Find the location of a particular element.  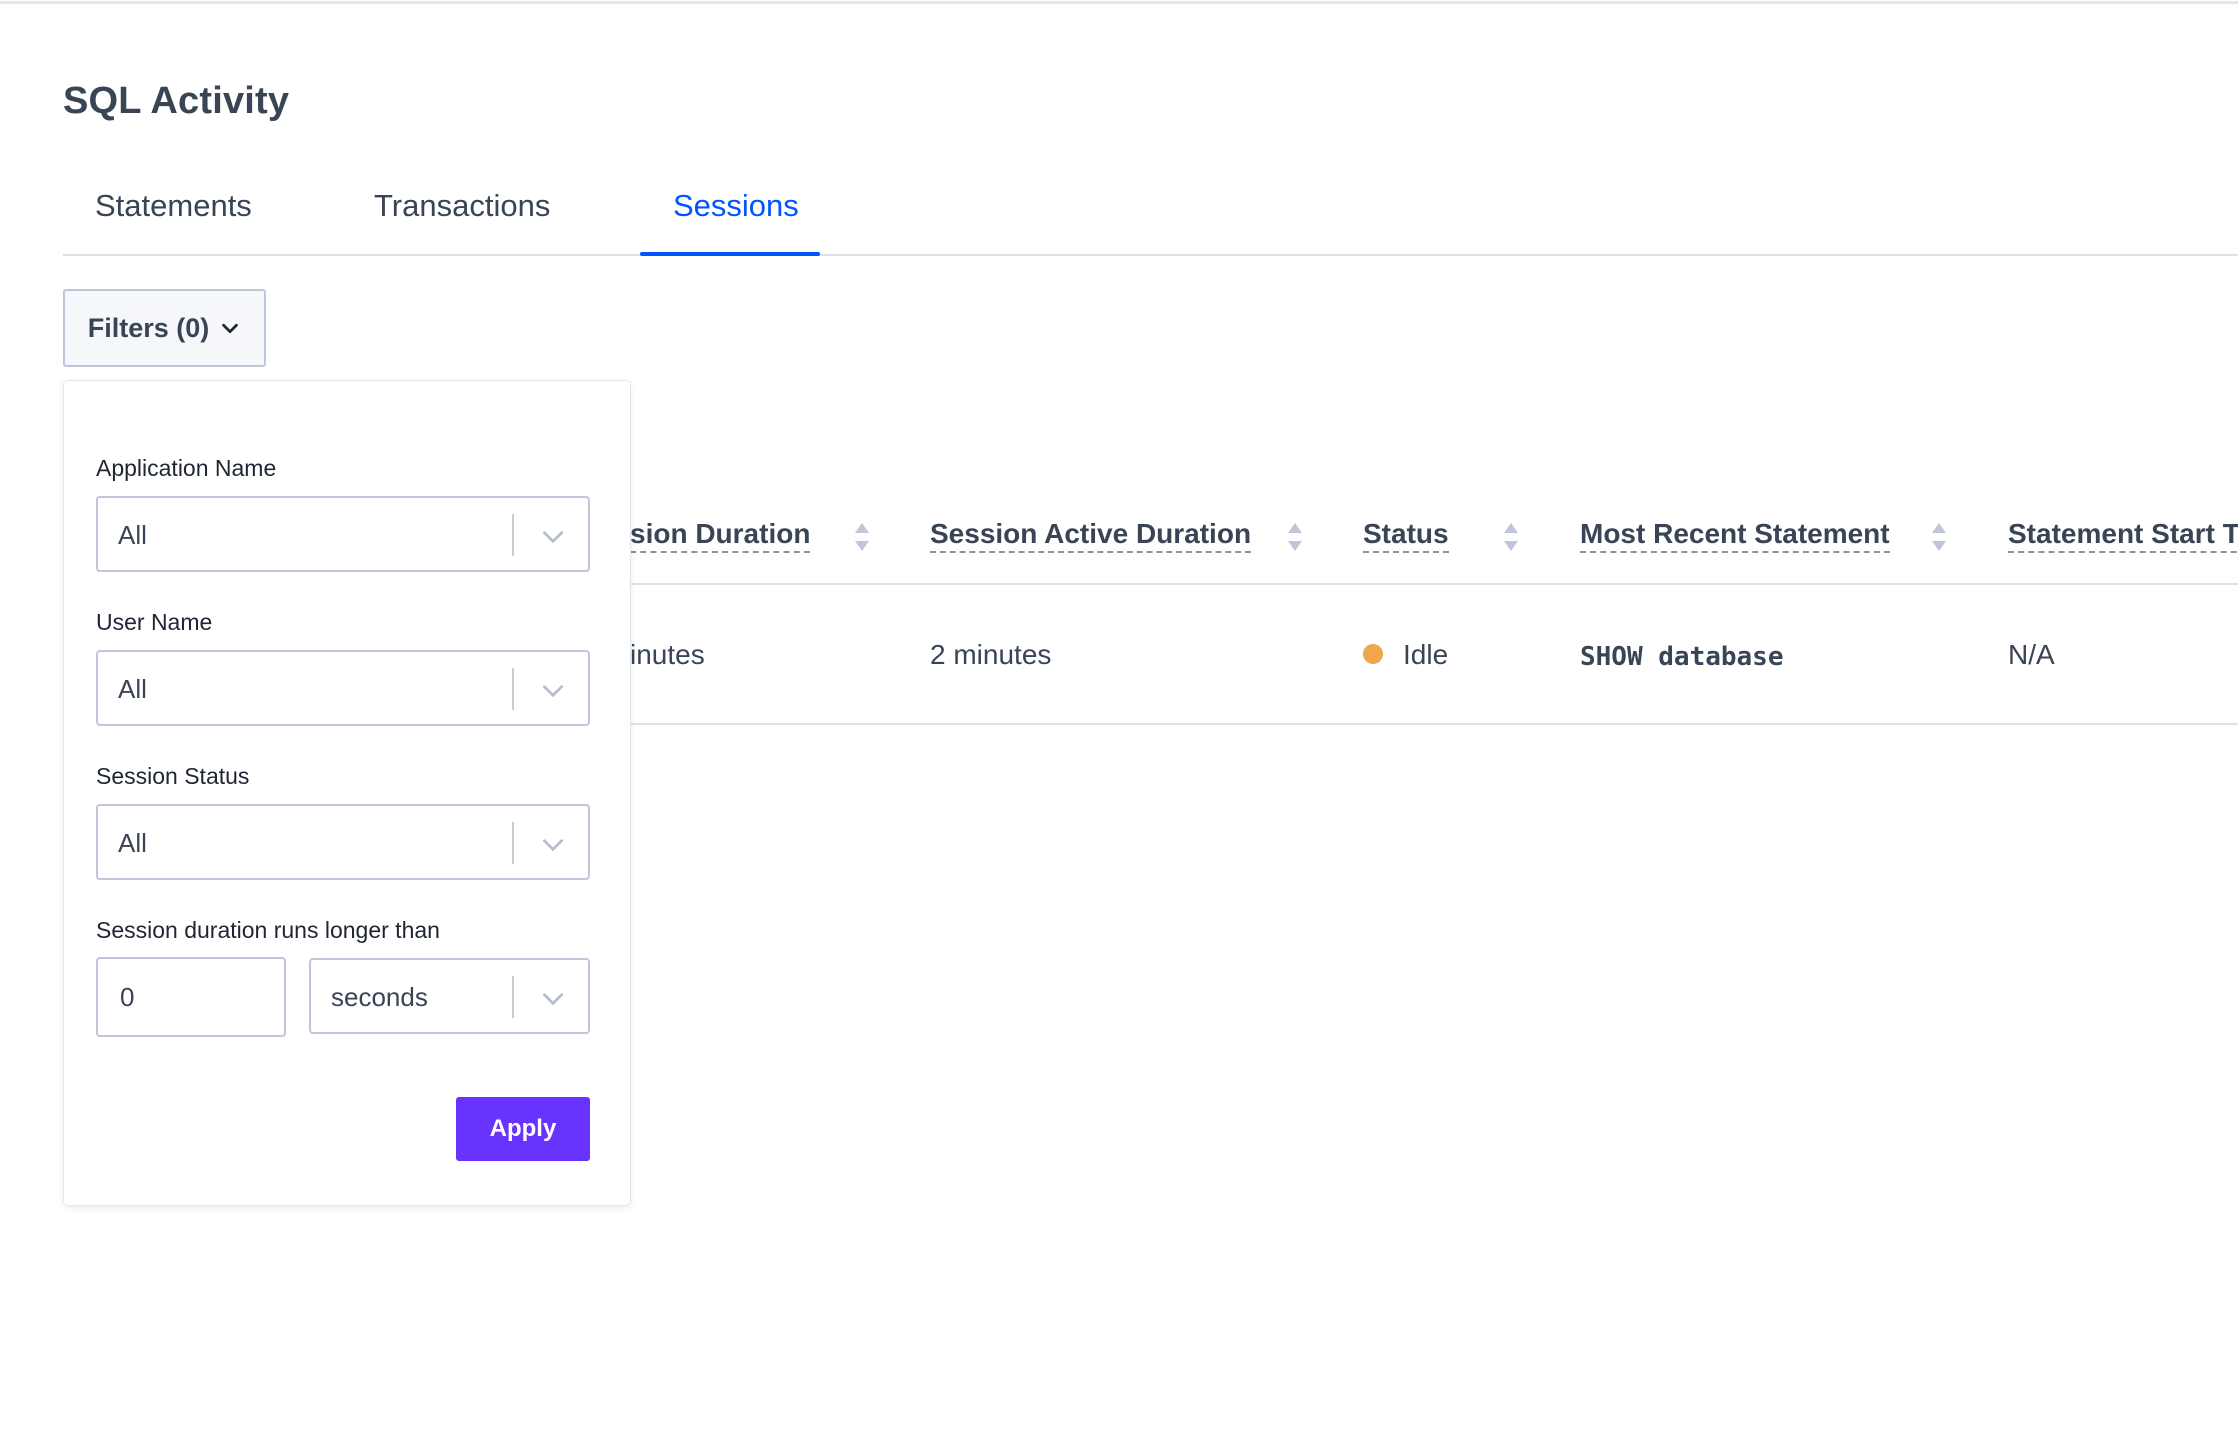

column-most-recent-statement: Most Recent Statement is located at coordinates (1735, 535).